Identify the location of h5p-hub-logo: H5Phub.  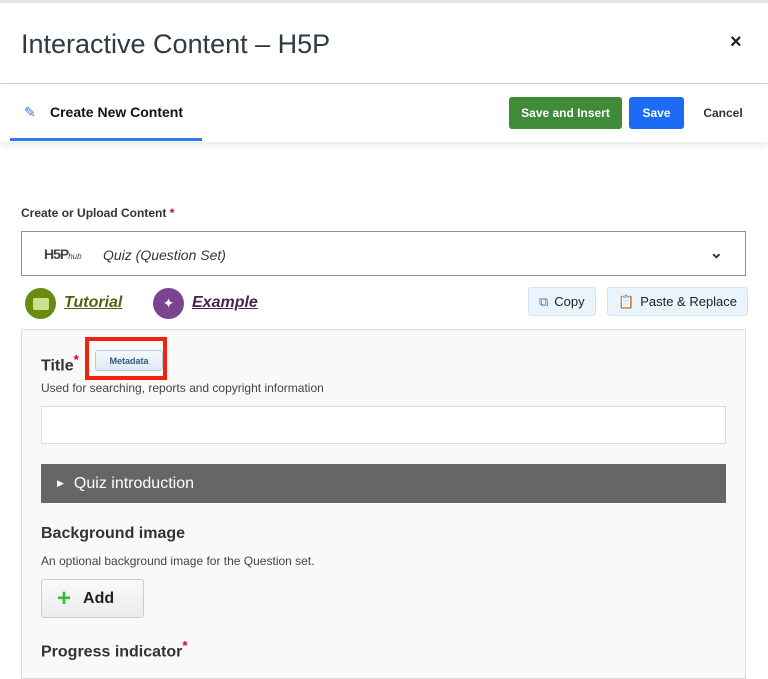
(63, 254).